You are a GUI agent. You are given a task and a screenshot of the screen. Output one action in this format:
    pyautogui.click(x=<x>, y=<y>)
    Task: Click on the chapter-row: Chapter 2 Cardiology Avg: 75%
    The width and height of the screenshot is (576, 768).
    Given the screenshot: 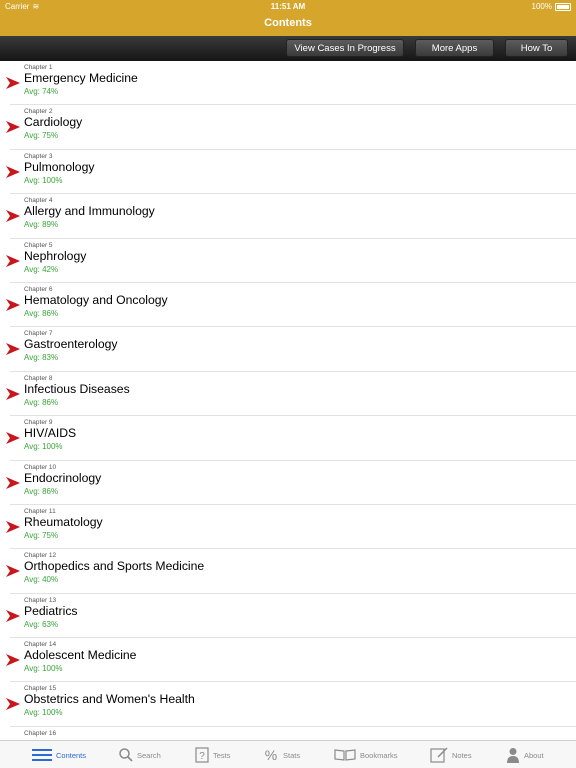 What is the action you would take?
    pyautogui.click(x=288, y=127)
    